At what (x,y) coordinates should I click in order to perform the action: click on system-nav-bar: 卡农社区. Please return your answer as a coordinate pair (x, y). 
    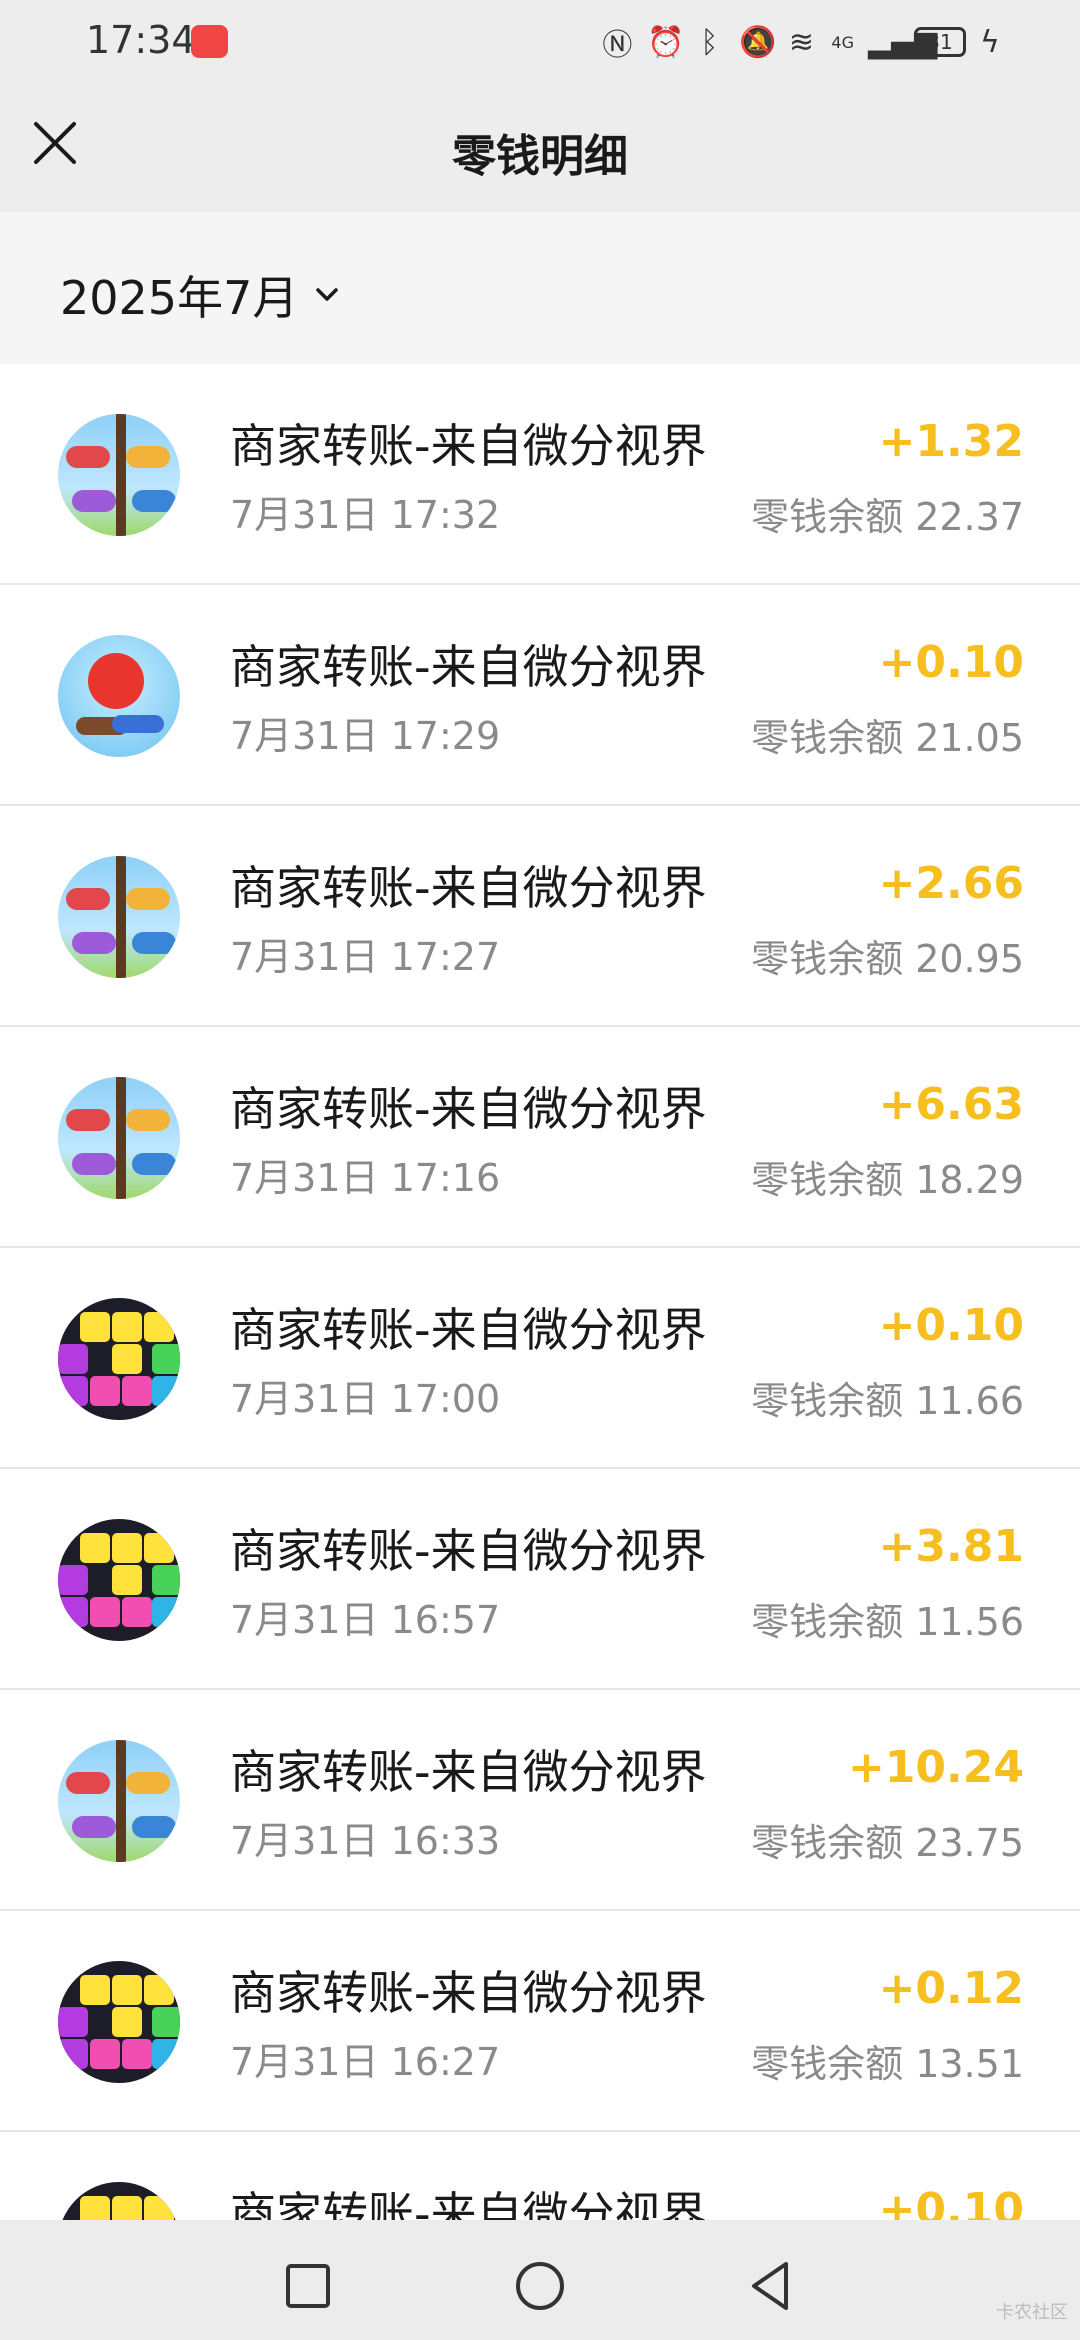
    Looking at the image, I should click on (540, 2280).